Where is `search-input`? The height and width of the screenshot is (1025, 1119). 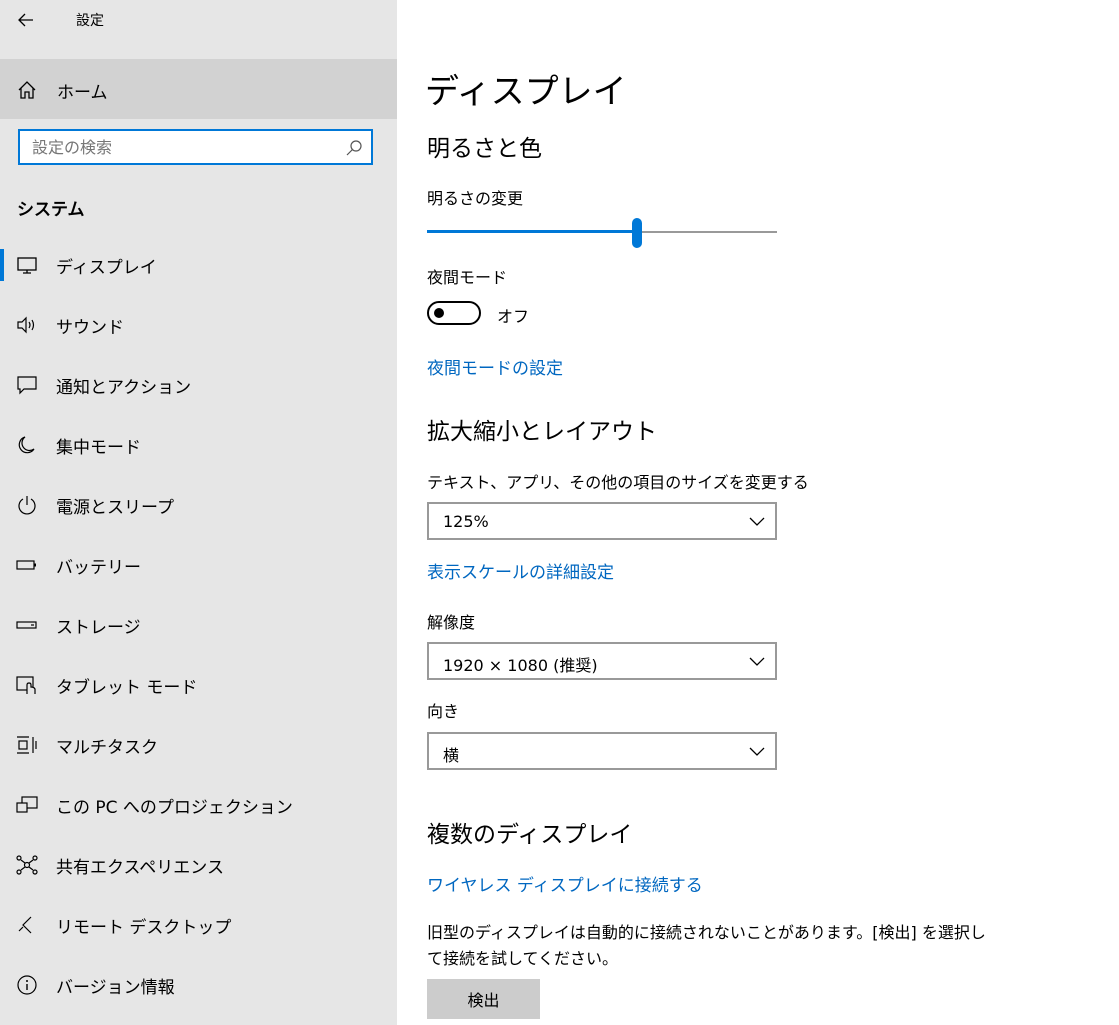 search-input is located at coordinates (182, 147).